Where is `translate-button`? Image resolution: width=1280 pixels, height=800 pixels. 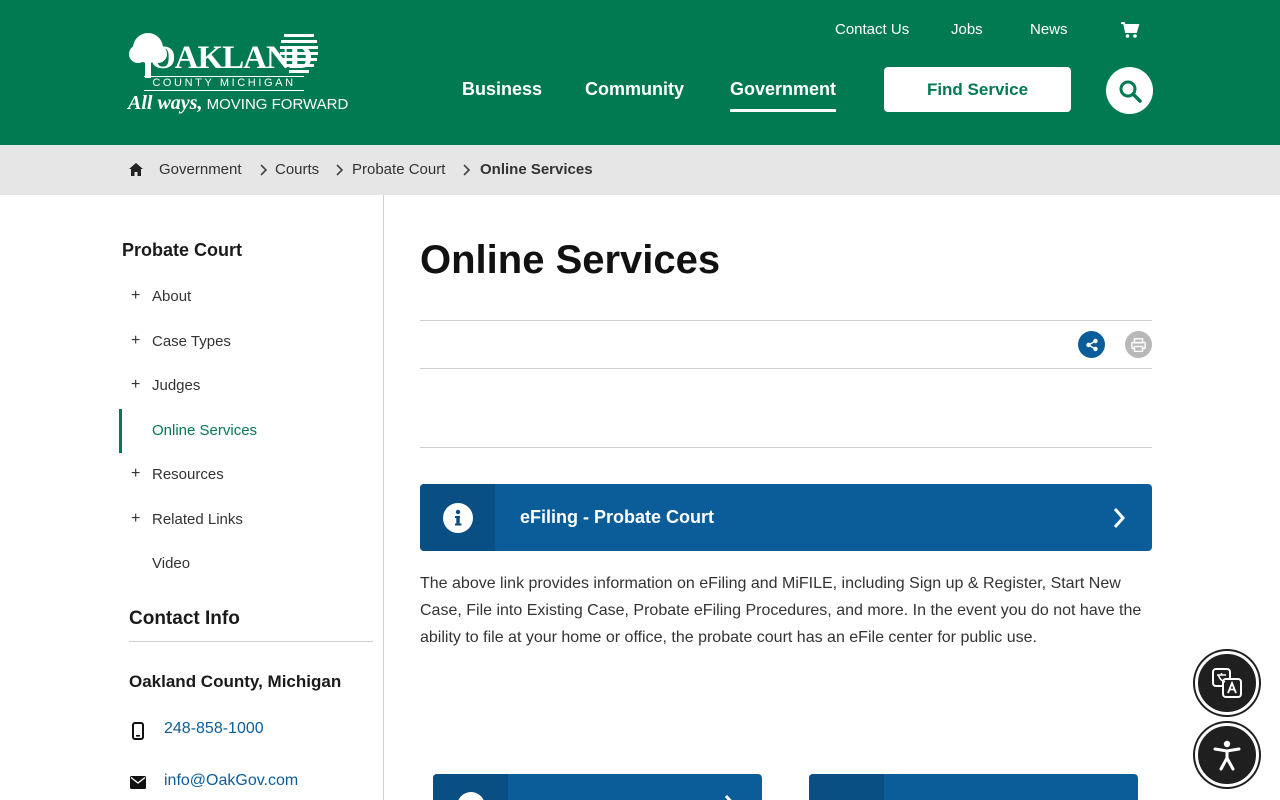 translate-button is located at coordinates (1227, 683).